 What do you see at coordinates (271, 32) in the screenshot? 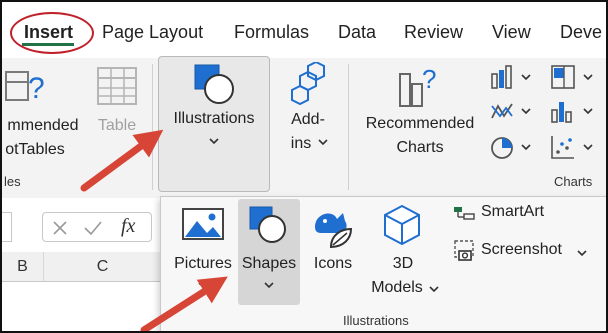
I see `tab-formulas: Formulas` at bounding box center [271, 32].